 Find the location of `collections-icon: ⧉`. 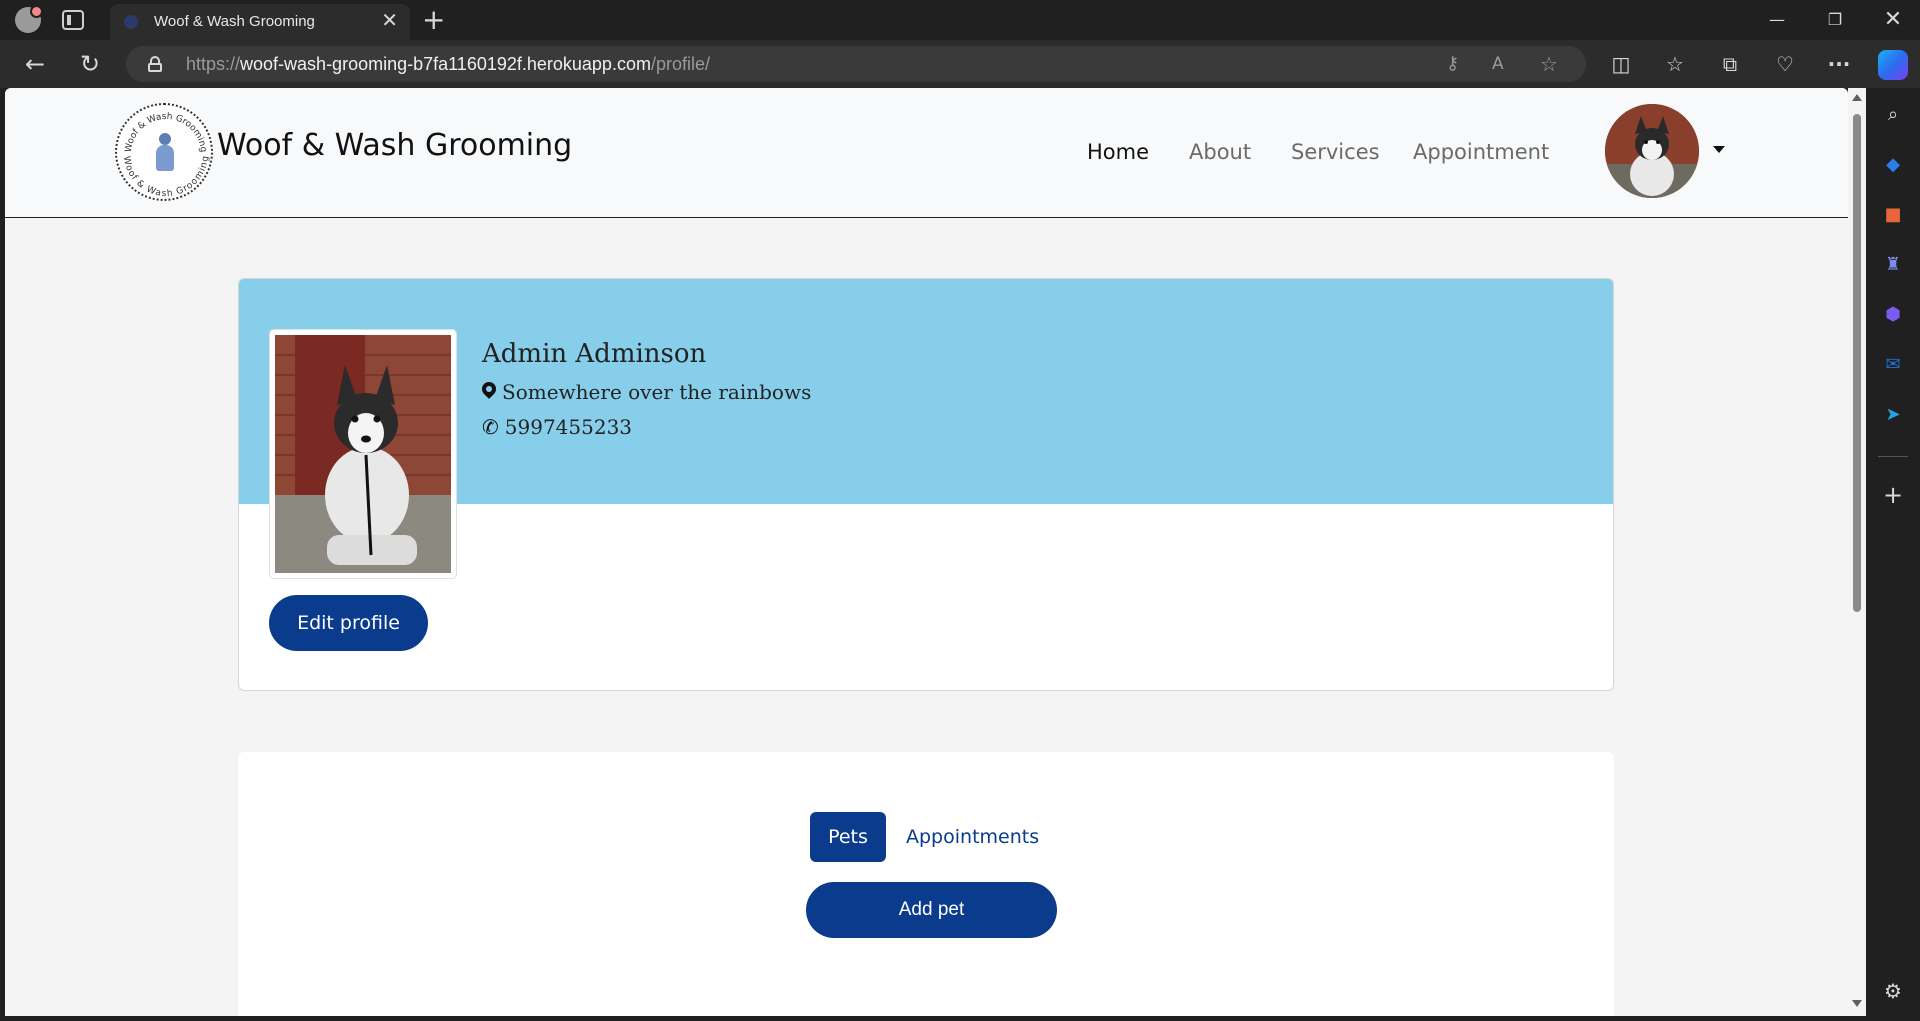

collections-icon: ⧉ is located at coordinates (1730, 64).